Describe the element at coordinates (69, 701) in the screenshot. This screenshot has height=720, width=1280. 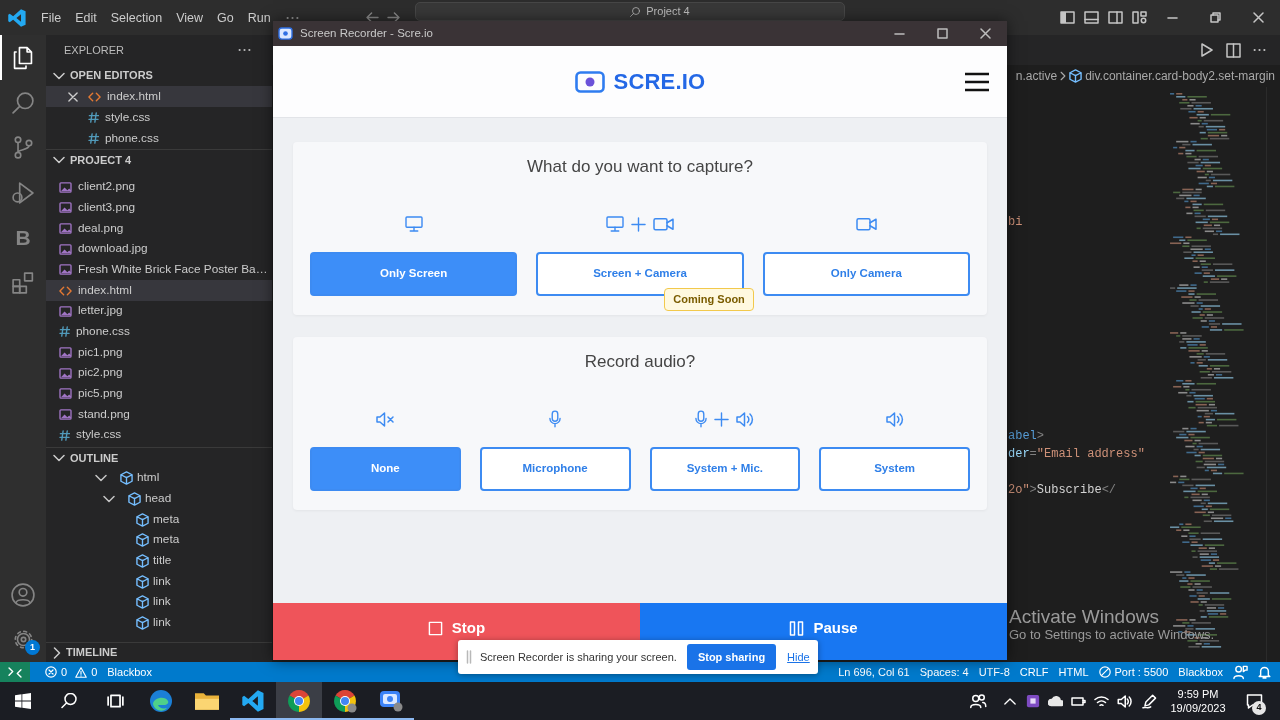
I see `search-icon` at that location.